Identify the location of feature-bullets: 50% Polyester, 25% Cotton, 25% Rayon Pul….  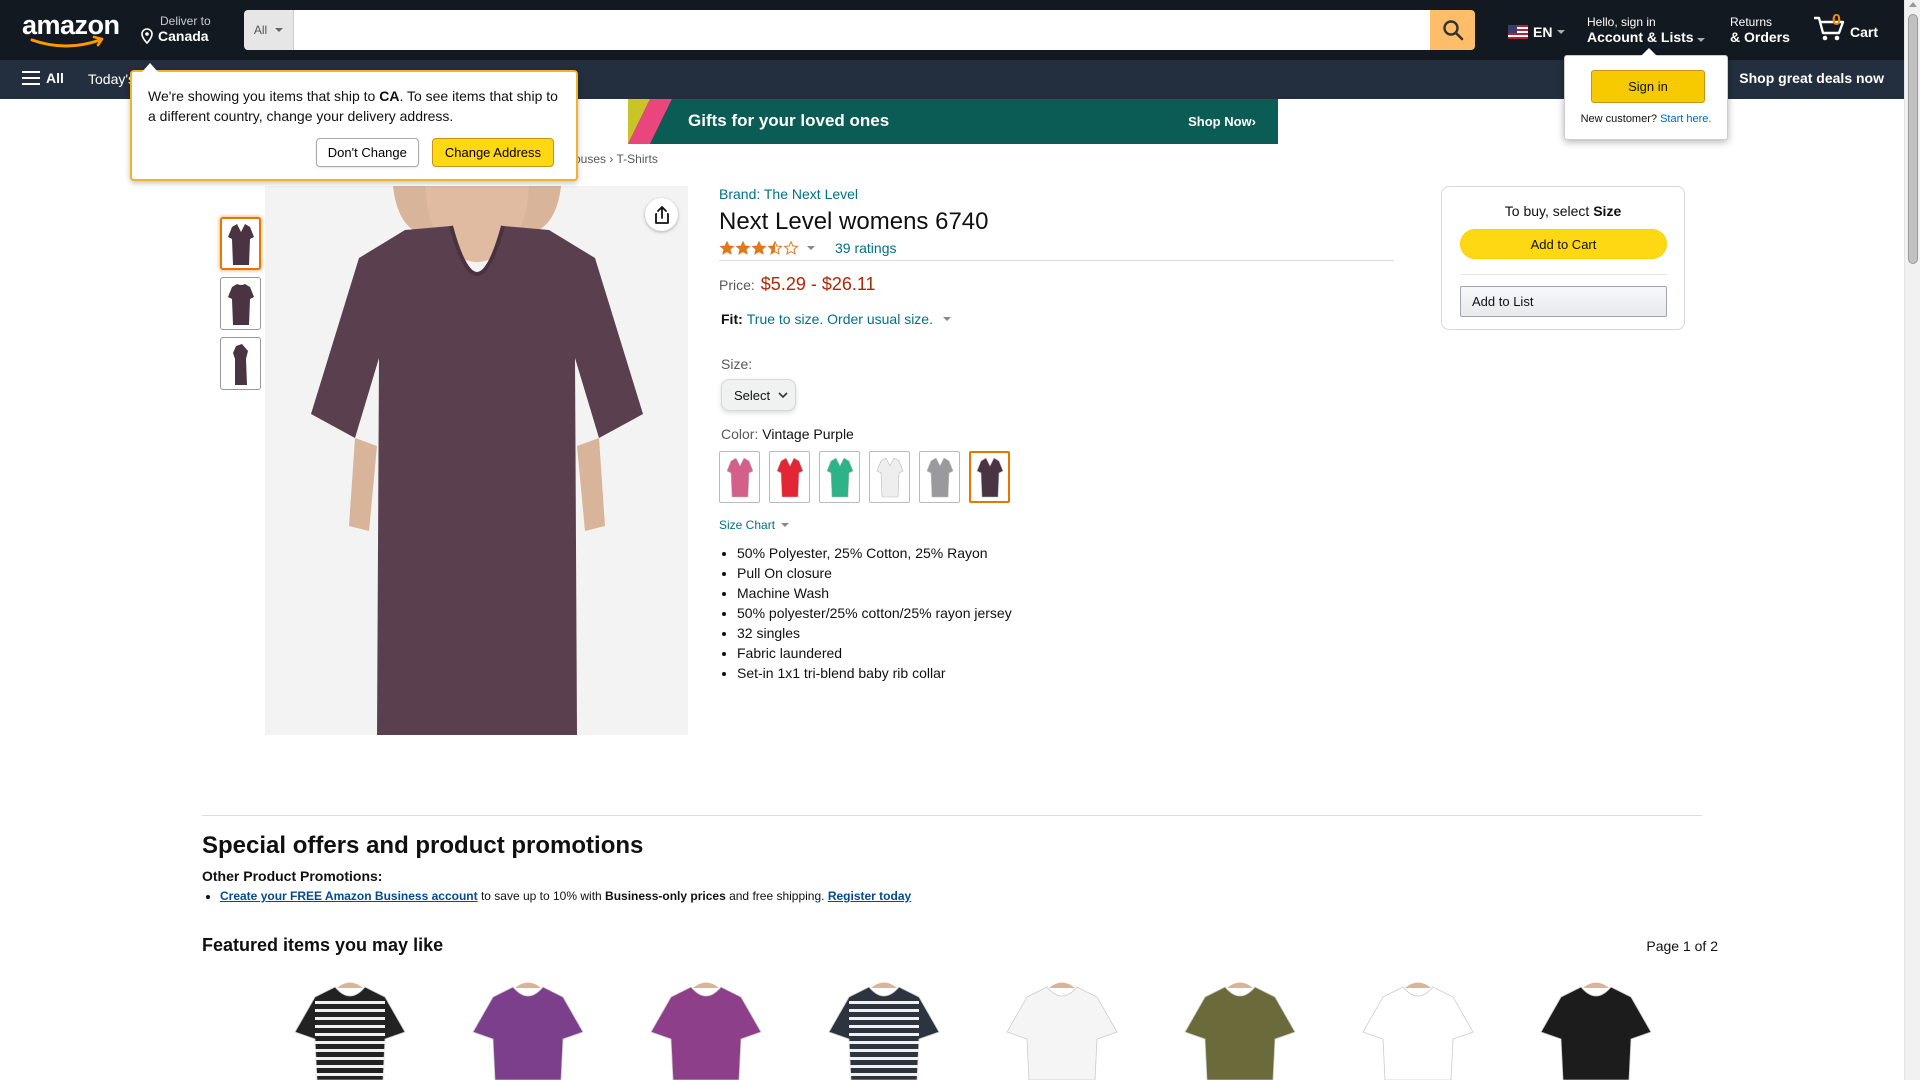
(1056, 613).